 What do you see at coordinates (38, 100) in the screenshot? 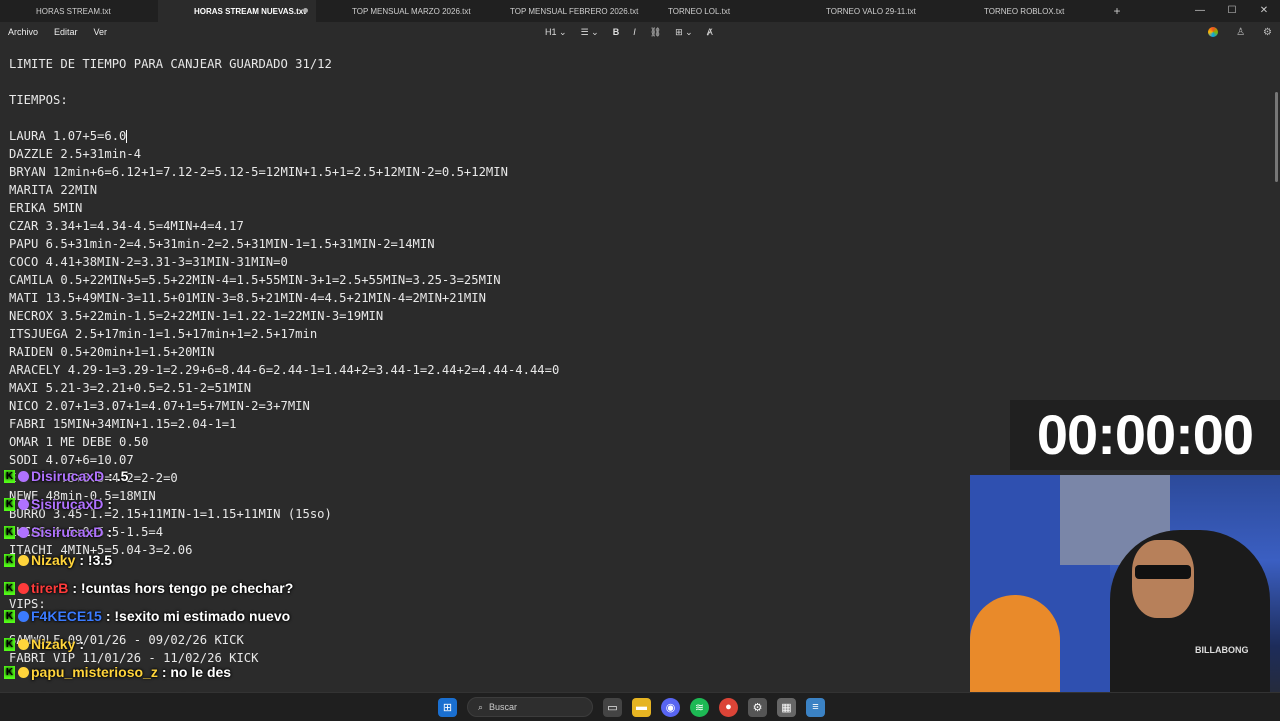
I see `editor-line: TIEMPOS:` at bounding box center [38, 100].